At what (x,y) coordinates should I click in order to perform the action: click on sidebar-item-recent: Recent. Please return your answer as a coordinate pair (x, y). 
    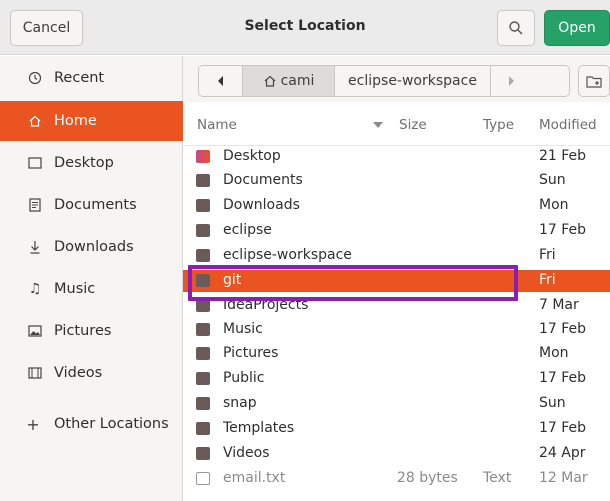
    Looking at the image, I should click on (91, 78).